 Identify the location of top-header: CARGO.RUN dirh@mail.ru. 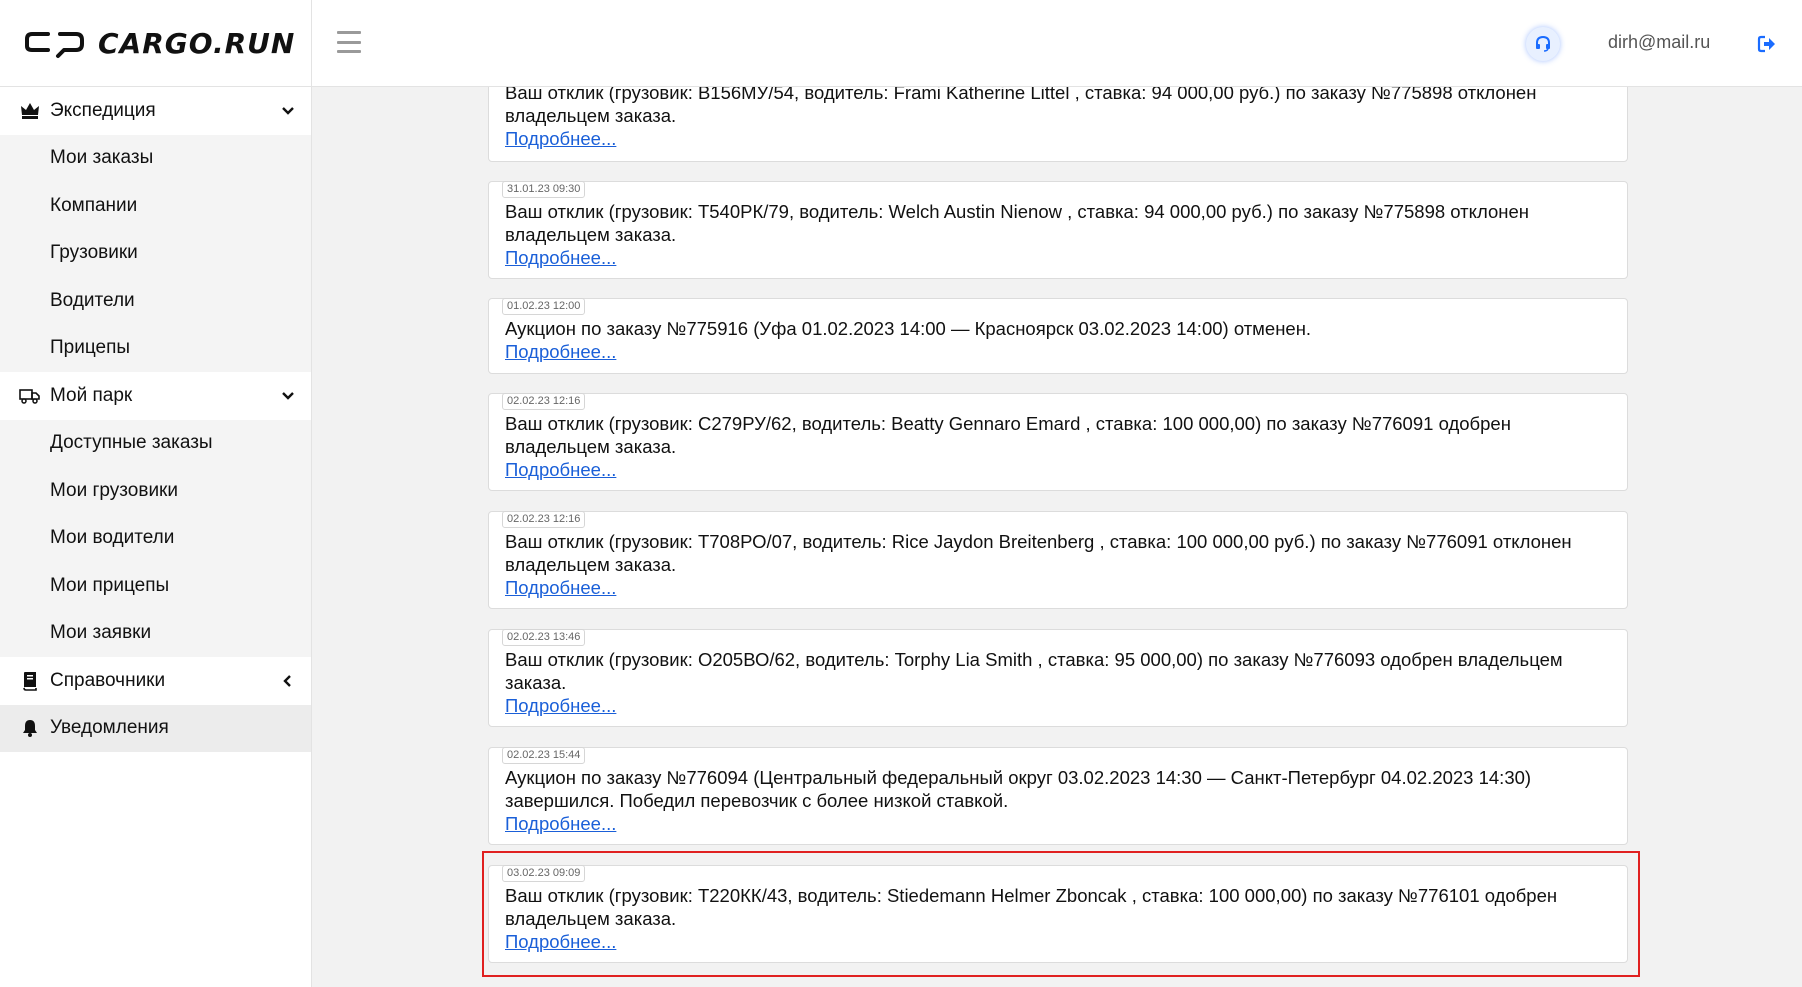
(901, 43).